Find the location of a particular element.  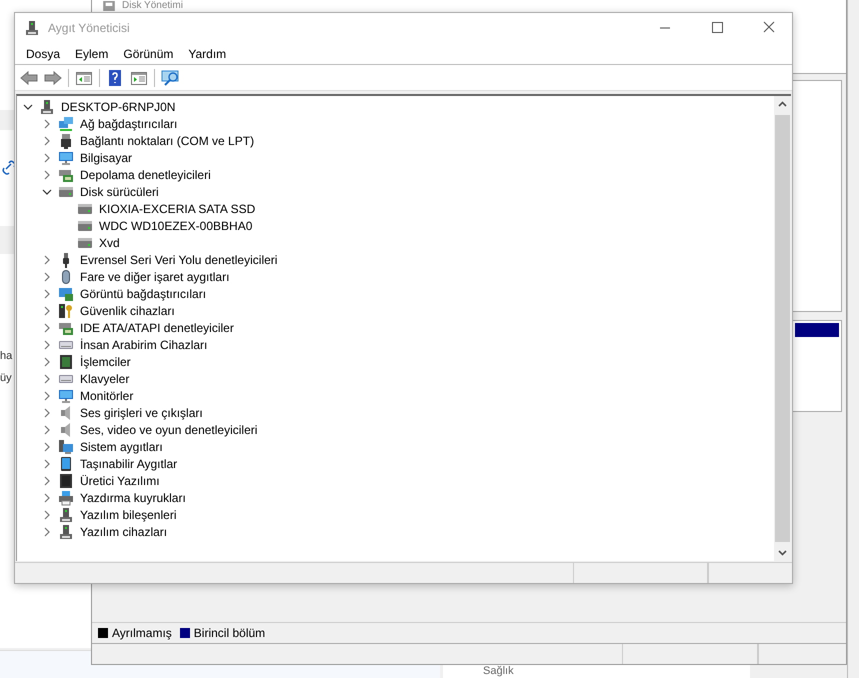

panel-label: Sağlık is located at coordinates (498, 671).